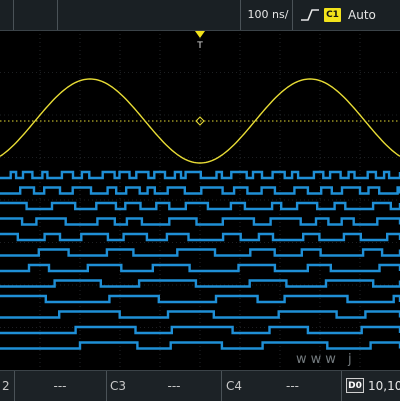 The image size is (400, 401). I want to click on trigger-arrow-icon, so click(200, 34).